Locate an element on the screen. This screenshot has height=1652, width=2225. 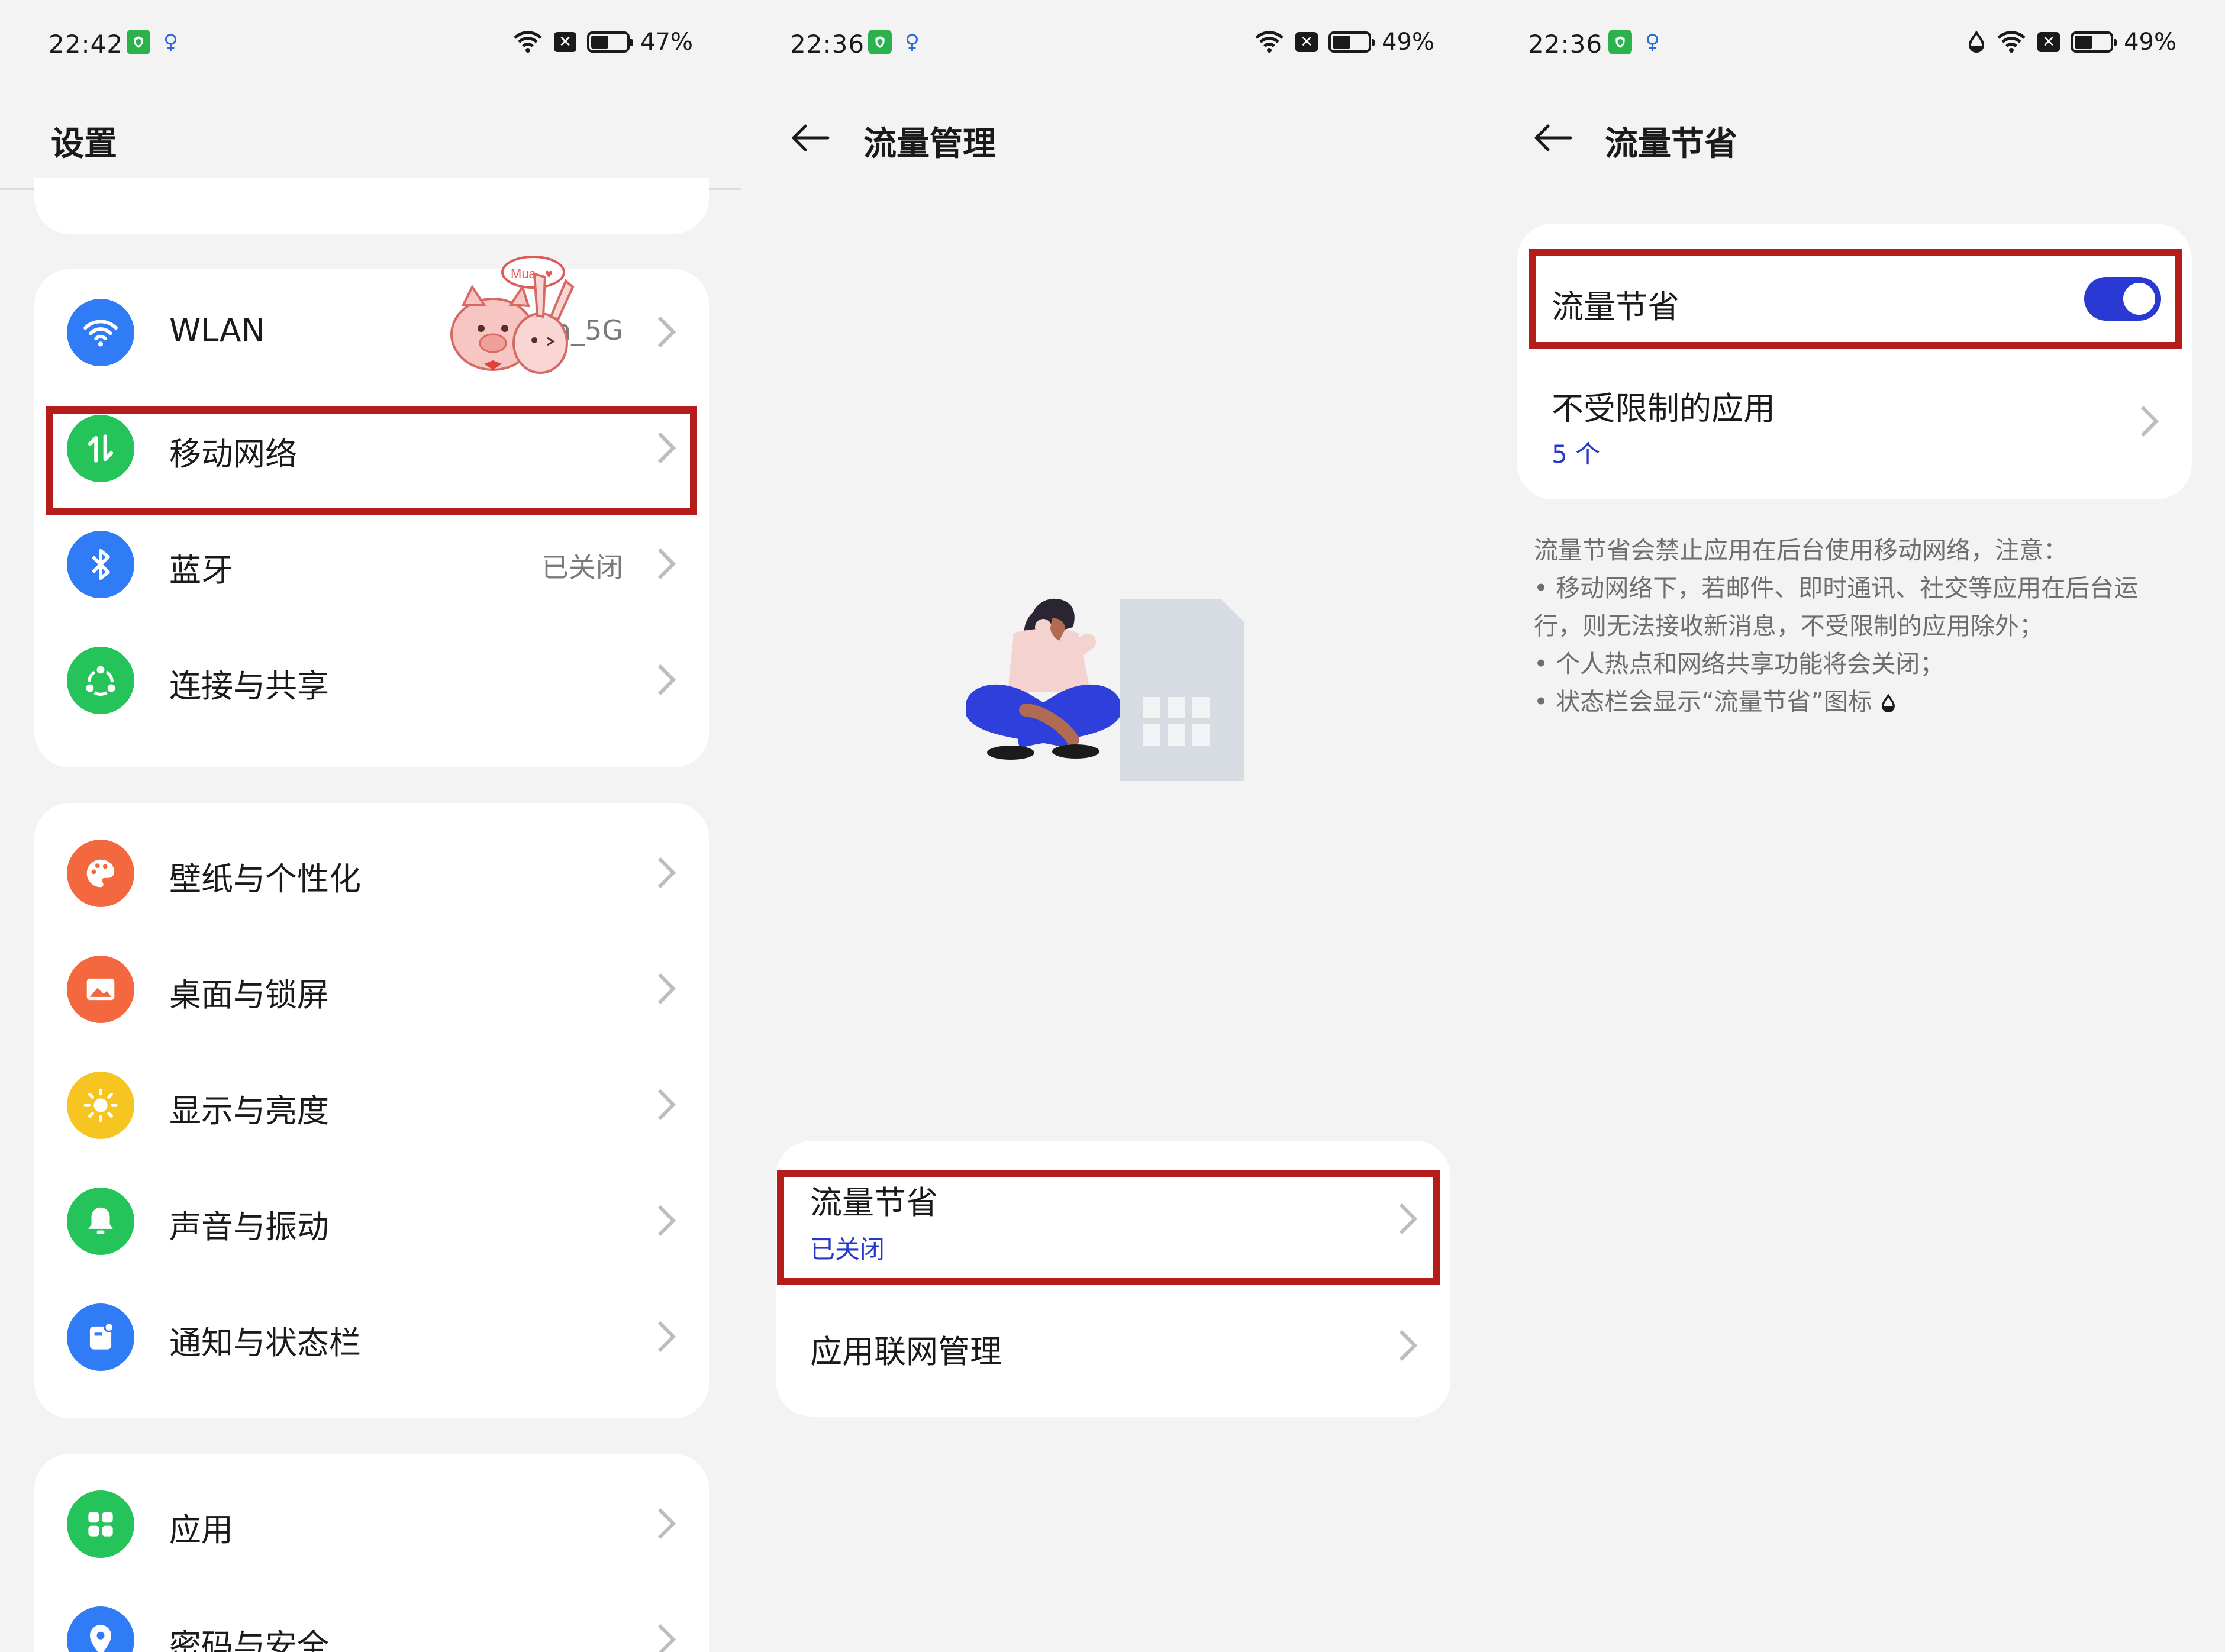
highlight-data-saver is located at coordinates (1109, 1228).